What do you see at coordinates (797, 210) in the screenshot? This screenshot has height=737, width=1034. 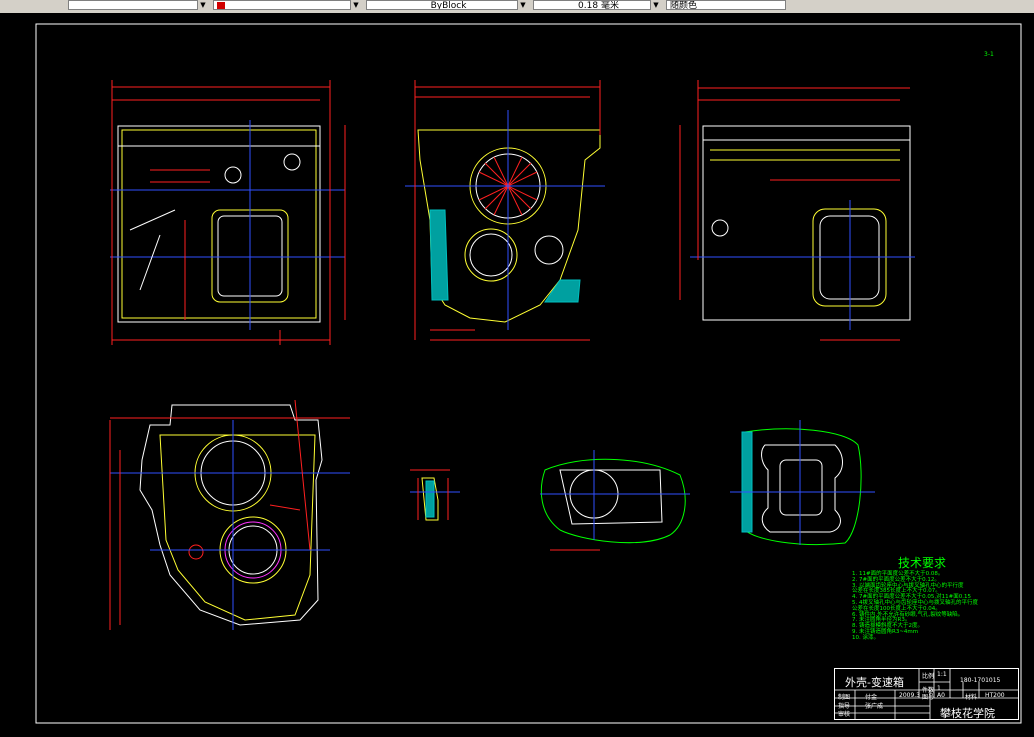 I see `right-view` at bounding box center [797, 210].